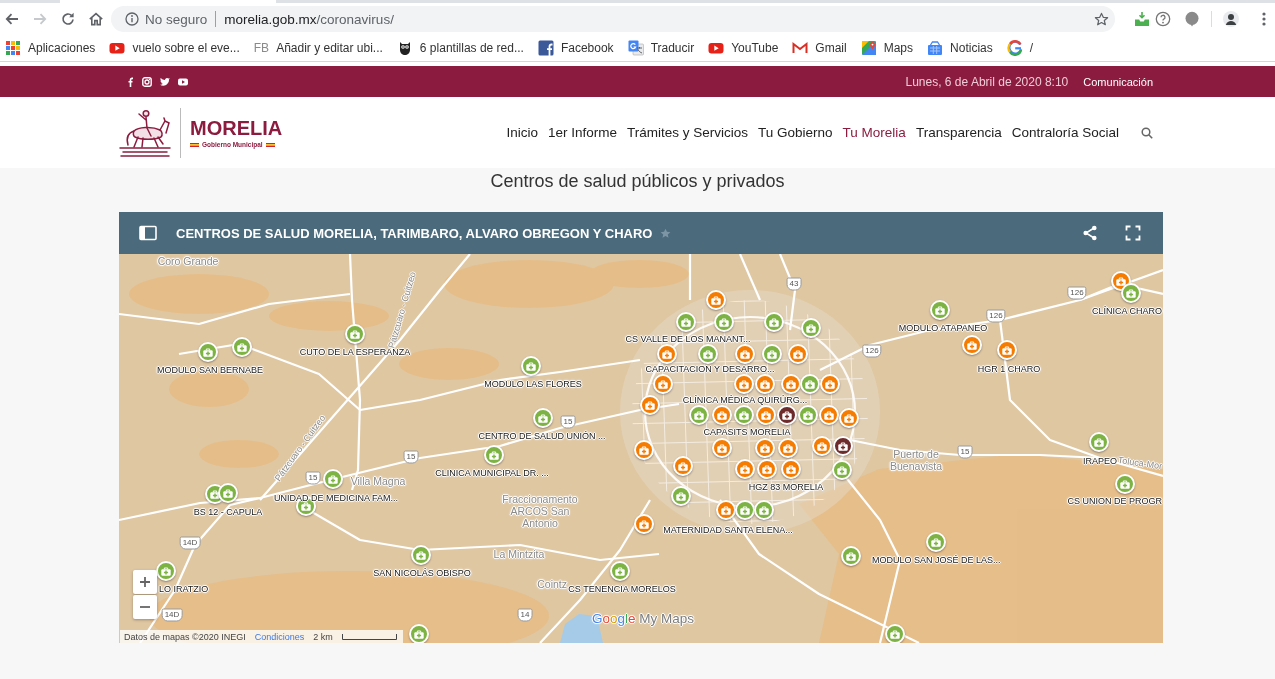 The width and height of the screenshot is (1275, 679). What do you see at coordinates (819, 48) in the screenshot?
I see `bookmark: Gmail` at bounding box center [819, 48].